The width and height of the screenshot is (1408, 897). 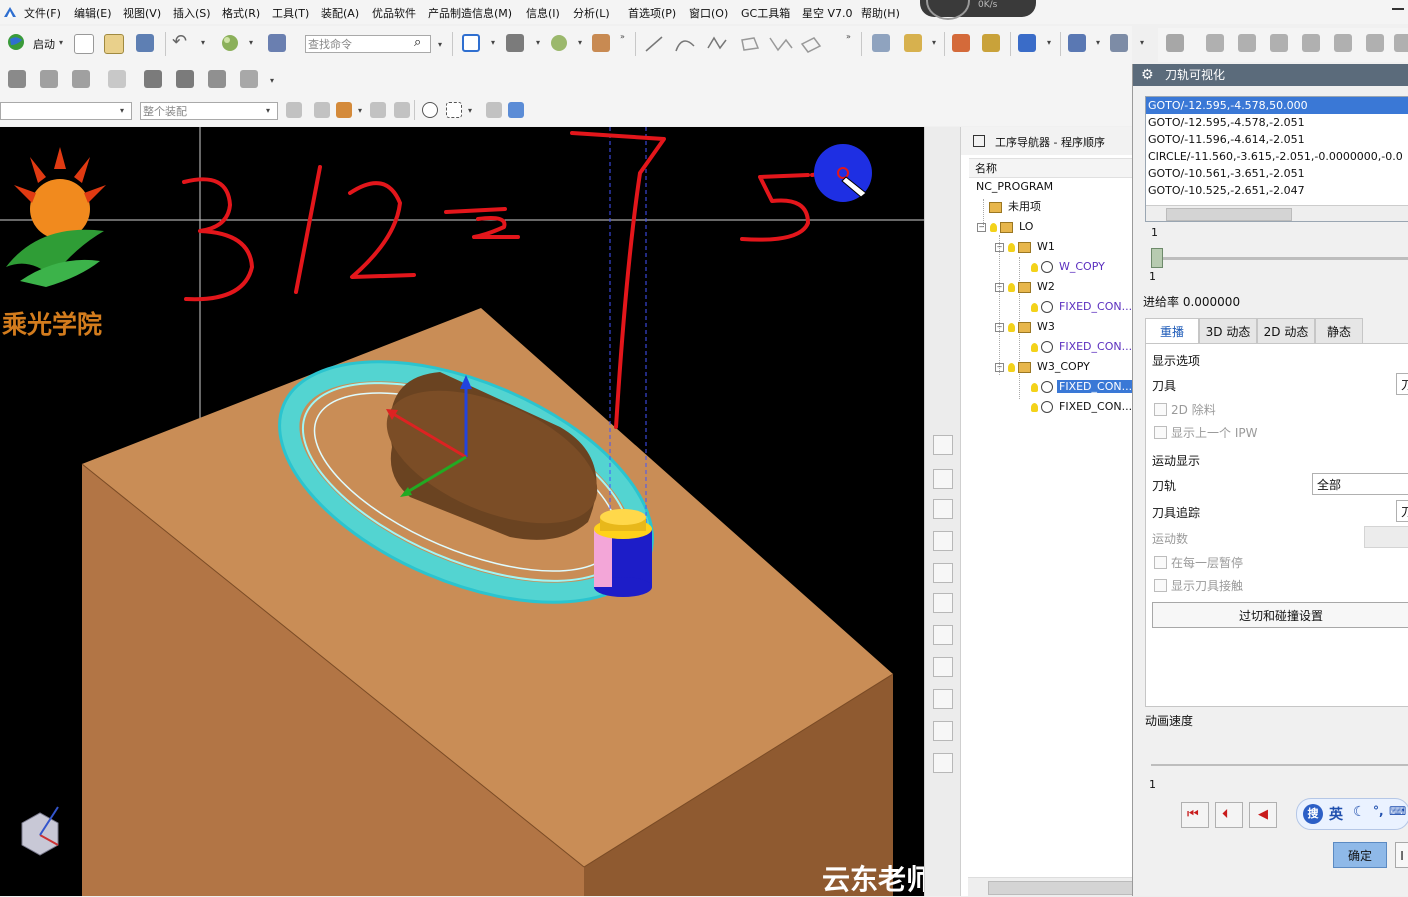 What do you see at coordinates (192, 13) in the screenshot?
I see `menu-insert: 插入(S)` at bounding box center [192, 13].